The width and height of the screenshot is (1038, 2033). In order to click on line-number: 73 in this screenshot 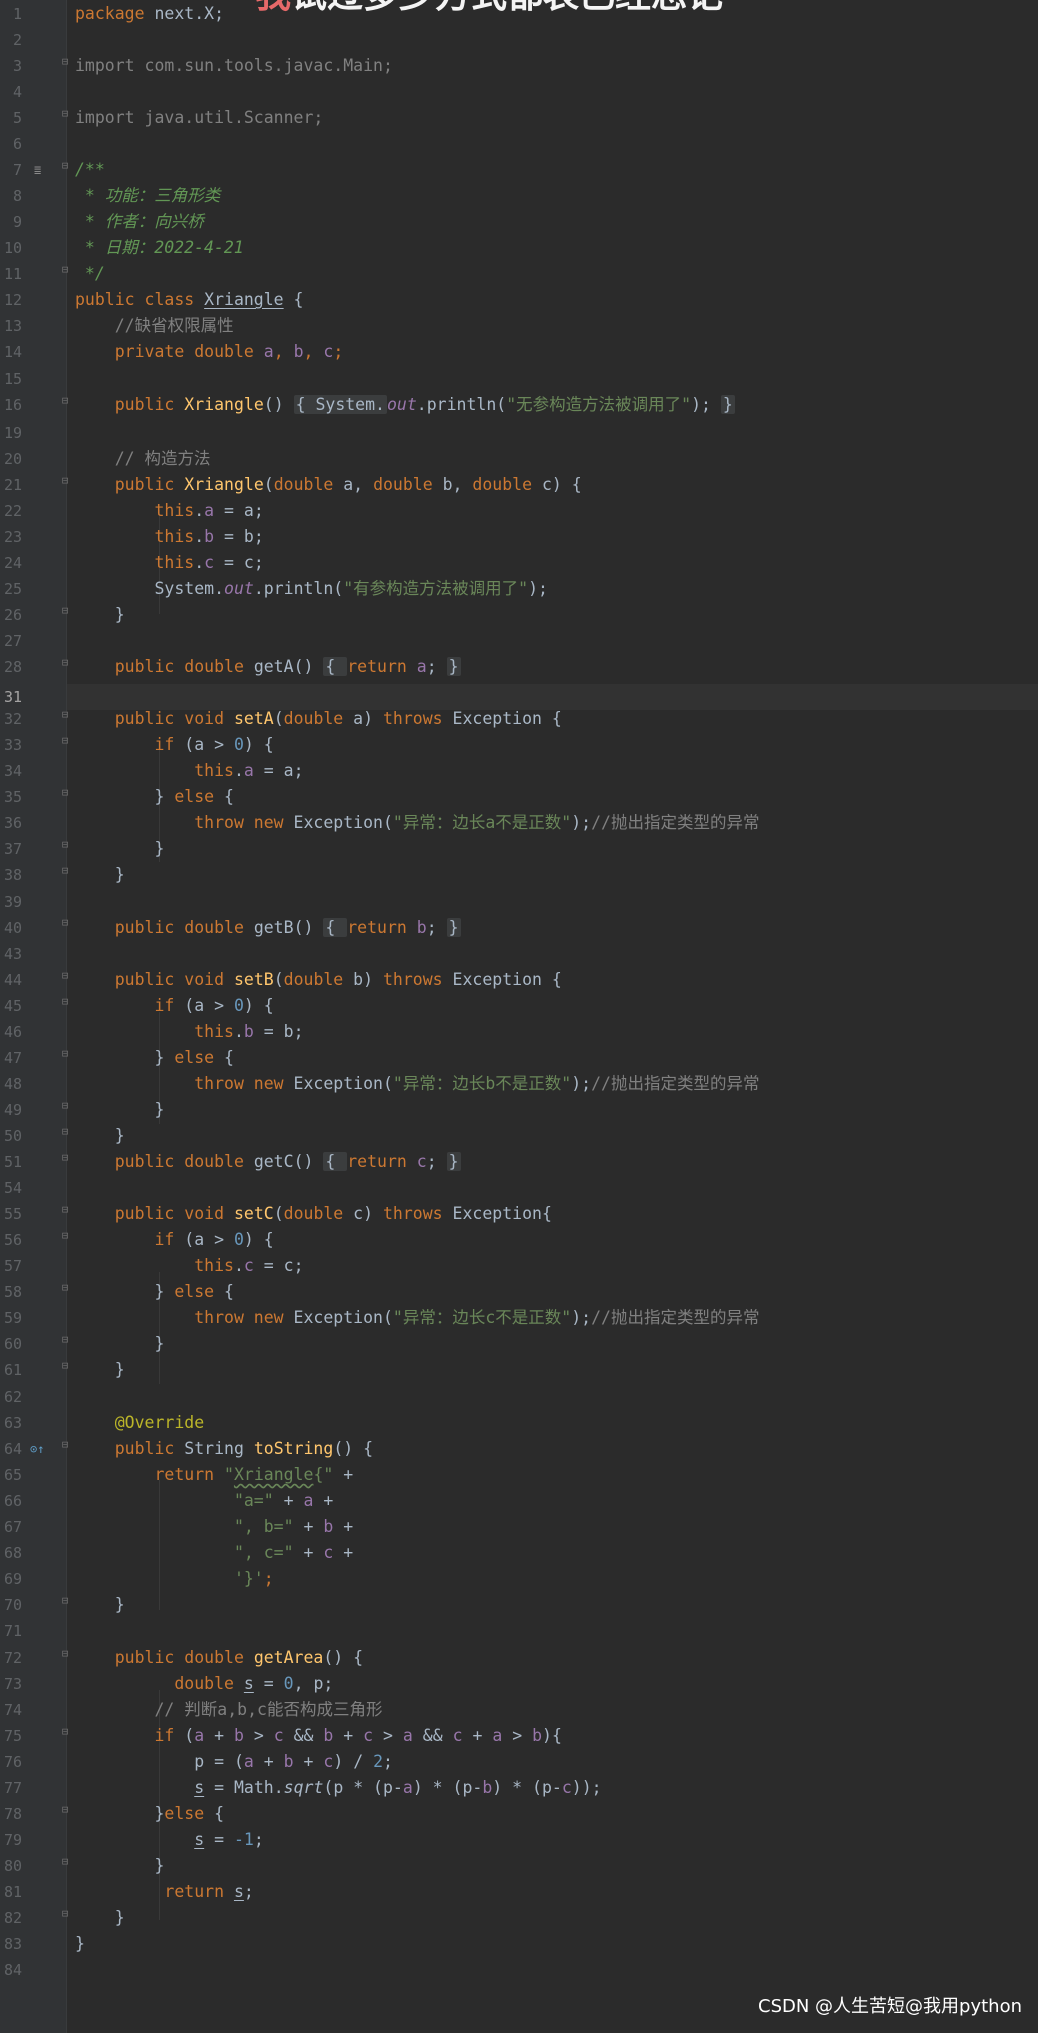, I will do `click(11, 1684)`.